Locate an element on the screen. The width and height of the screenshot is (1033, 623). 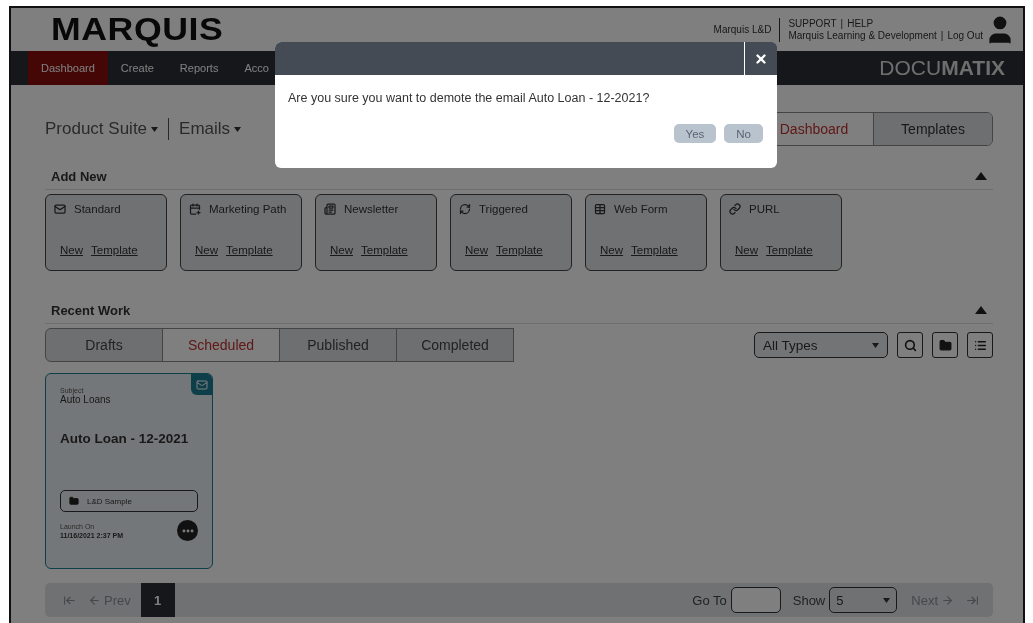
card-label: Marketing Path is located at coordinates (241, 209).